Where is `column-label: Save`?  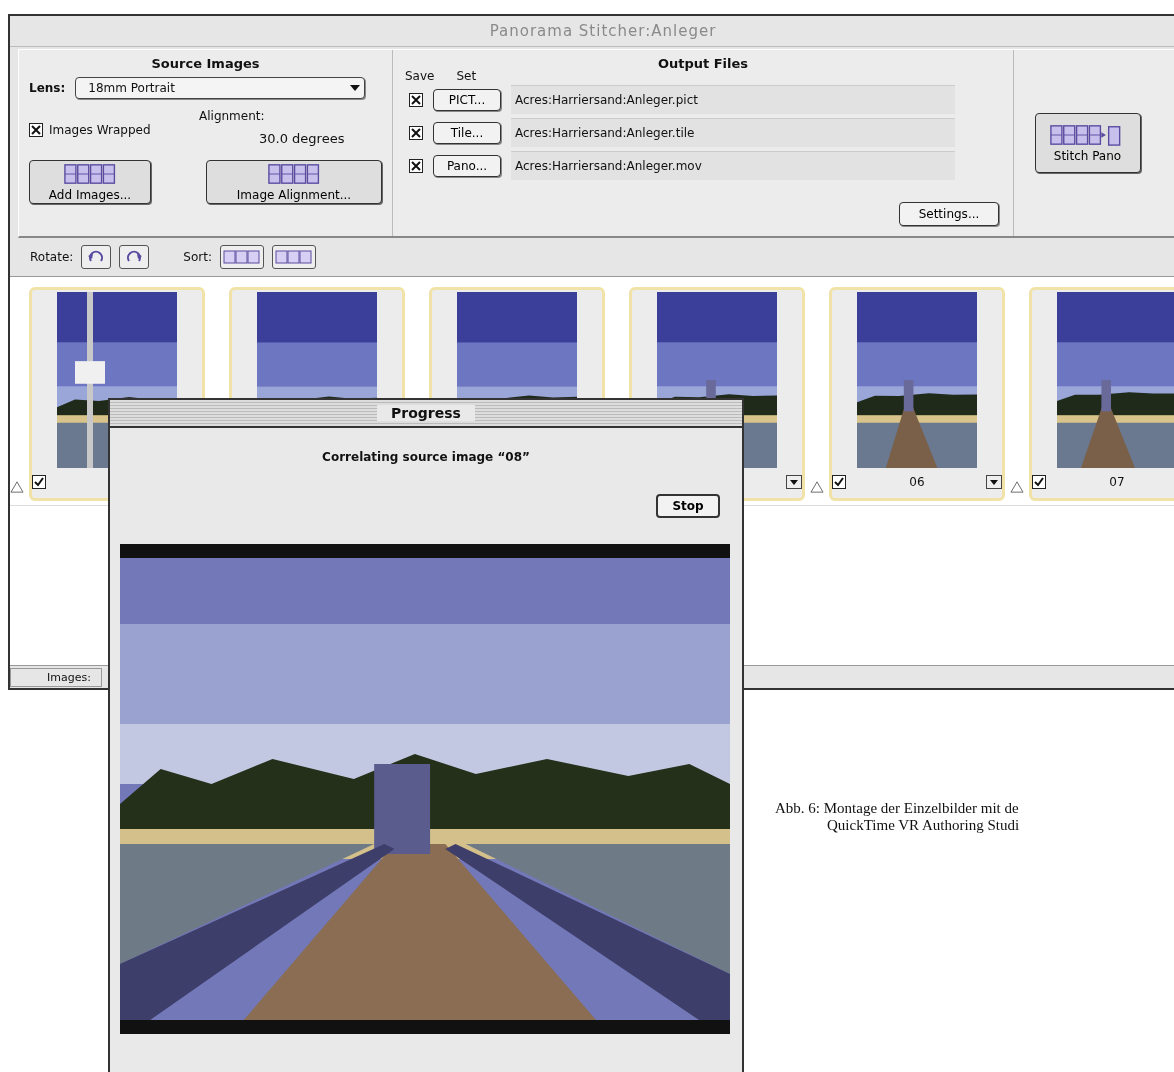
column-label: Save is located at coordinates (420, 76).